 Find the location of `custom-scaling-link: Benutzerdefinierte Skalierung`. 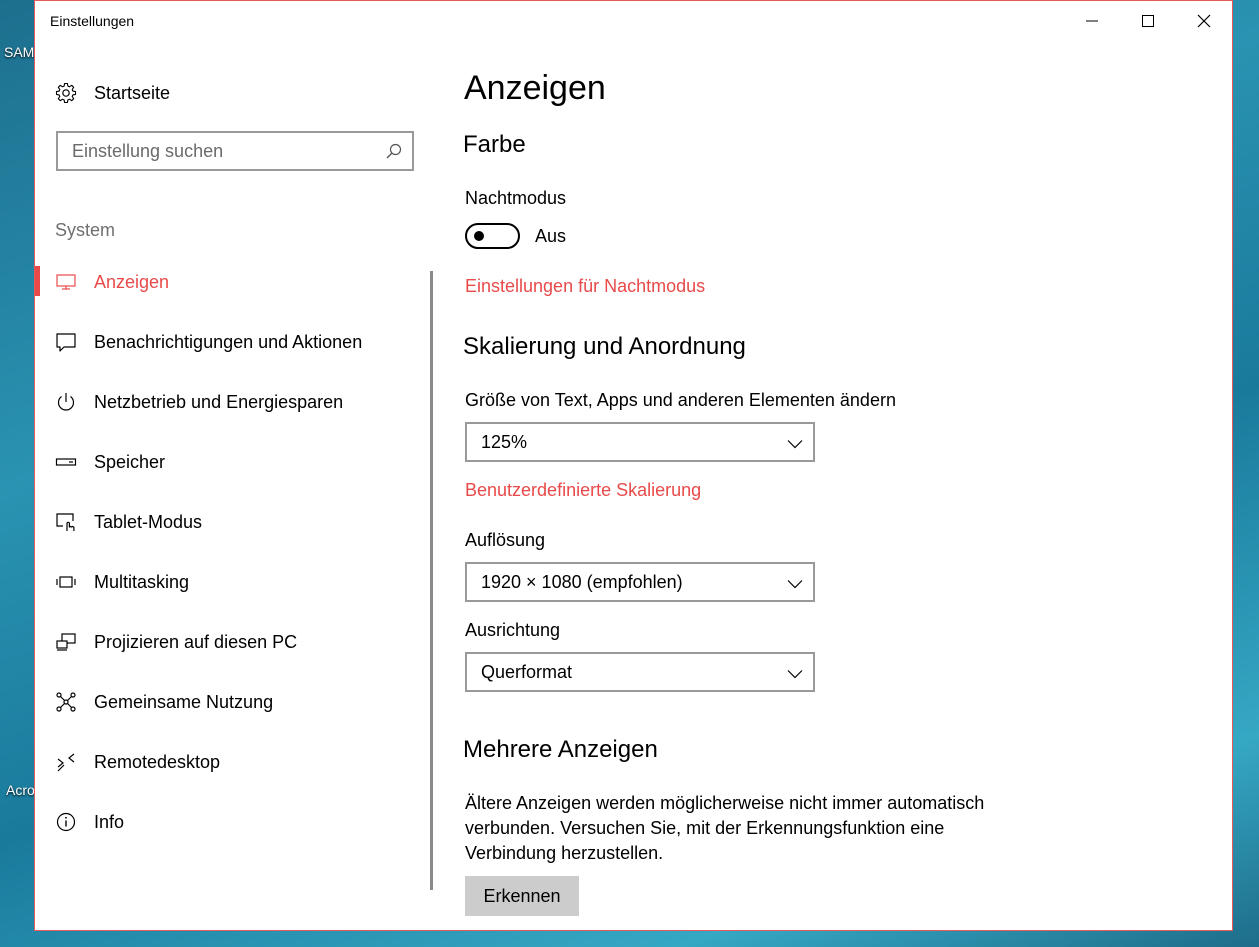

custom-scaling-link: Benutzerdefinierte Skalierung is located at coordinates (583, 490).